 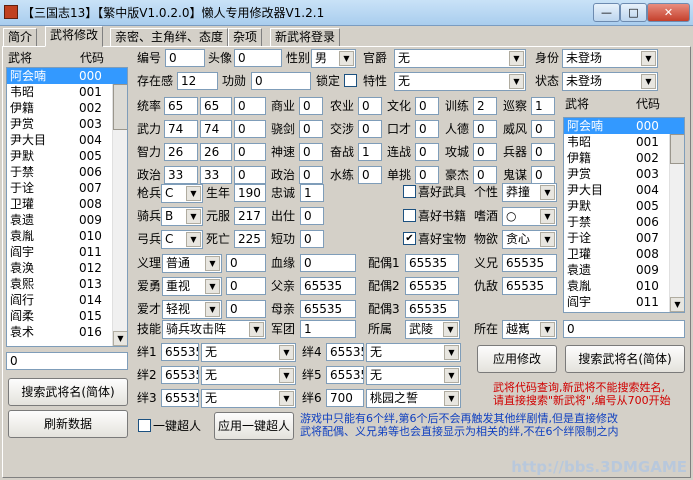 What do you see at coordinates (67, 156) in the screenshot?
I see `list-item: 尹默 005` at bounding box center [67, 156].